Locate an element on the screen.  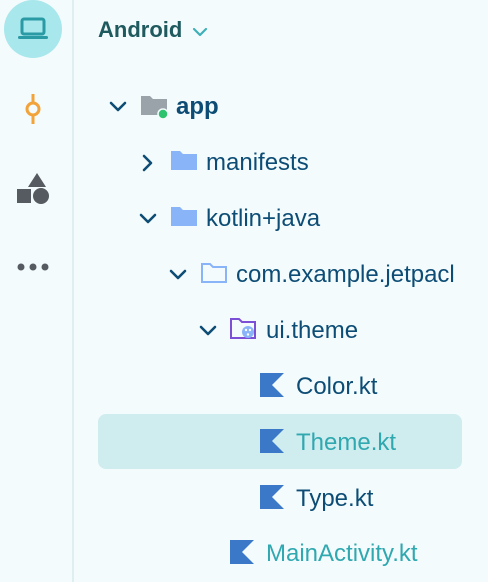
tree-item-type-kt: Type.kt is located at coordinates (207, 499).